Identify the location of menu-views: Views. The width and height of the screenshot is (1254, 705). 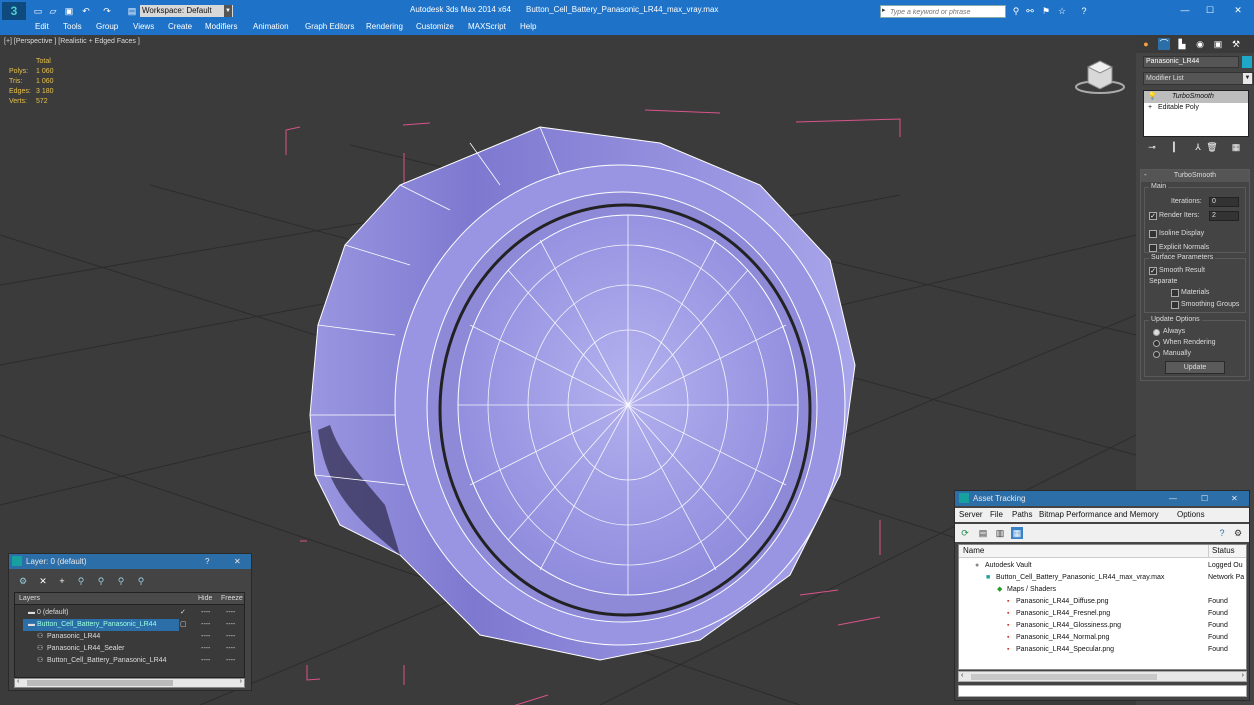
(143, 26).